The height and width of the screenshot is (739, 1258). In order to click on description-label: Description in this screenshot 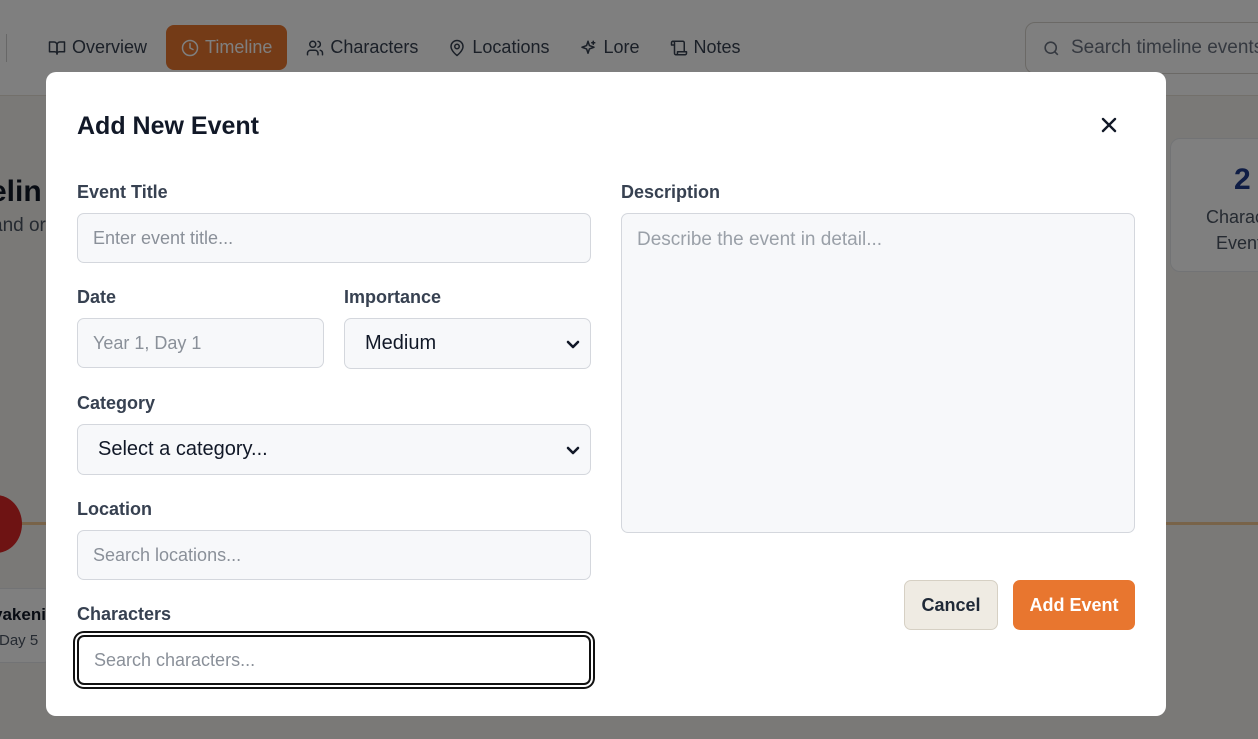, I will do `click(671, 192)`.